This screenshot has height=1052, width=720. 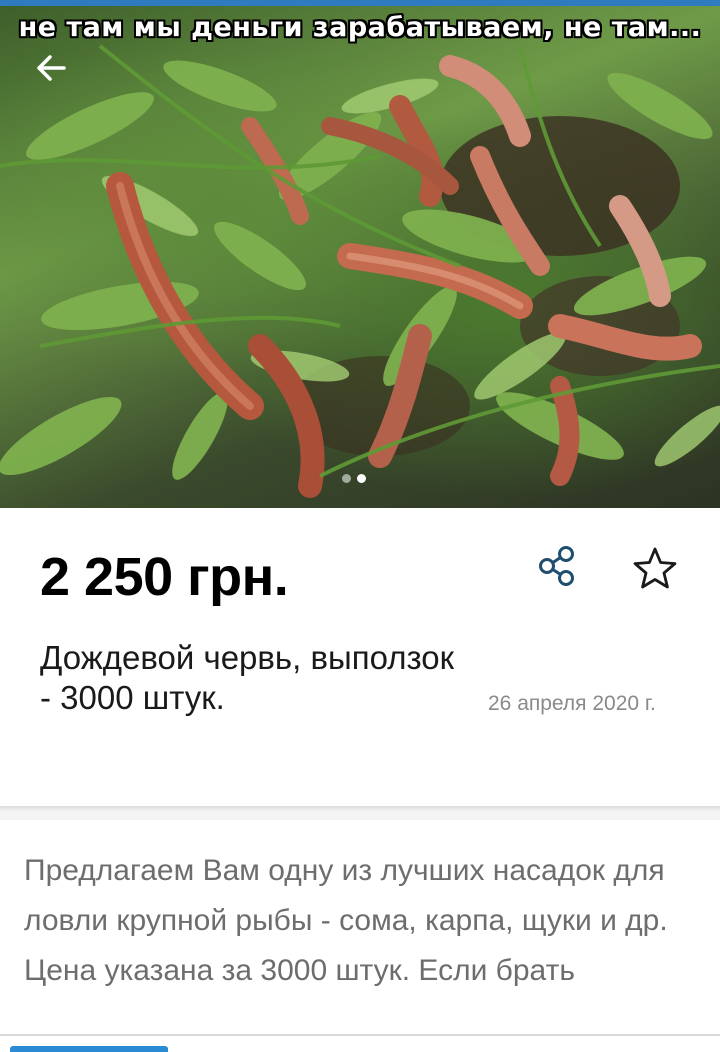 I want to click on share-button, so click(x=559, y=567).